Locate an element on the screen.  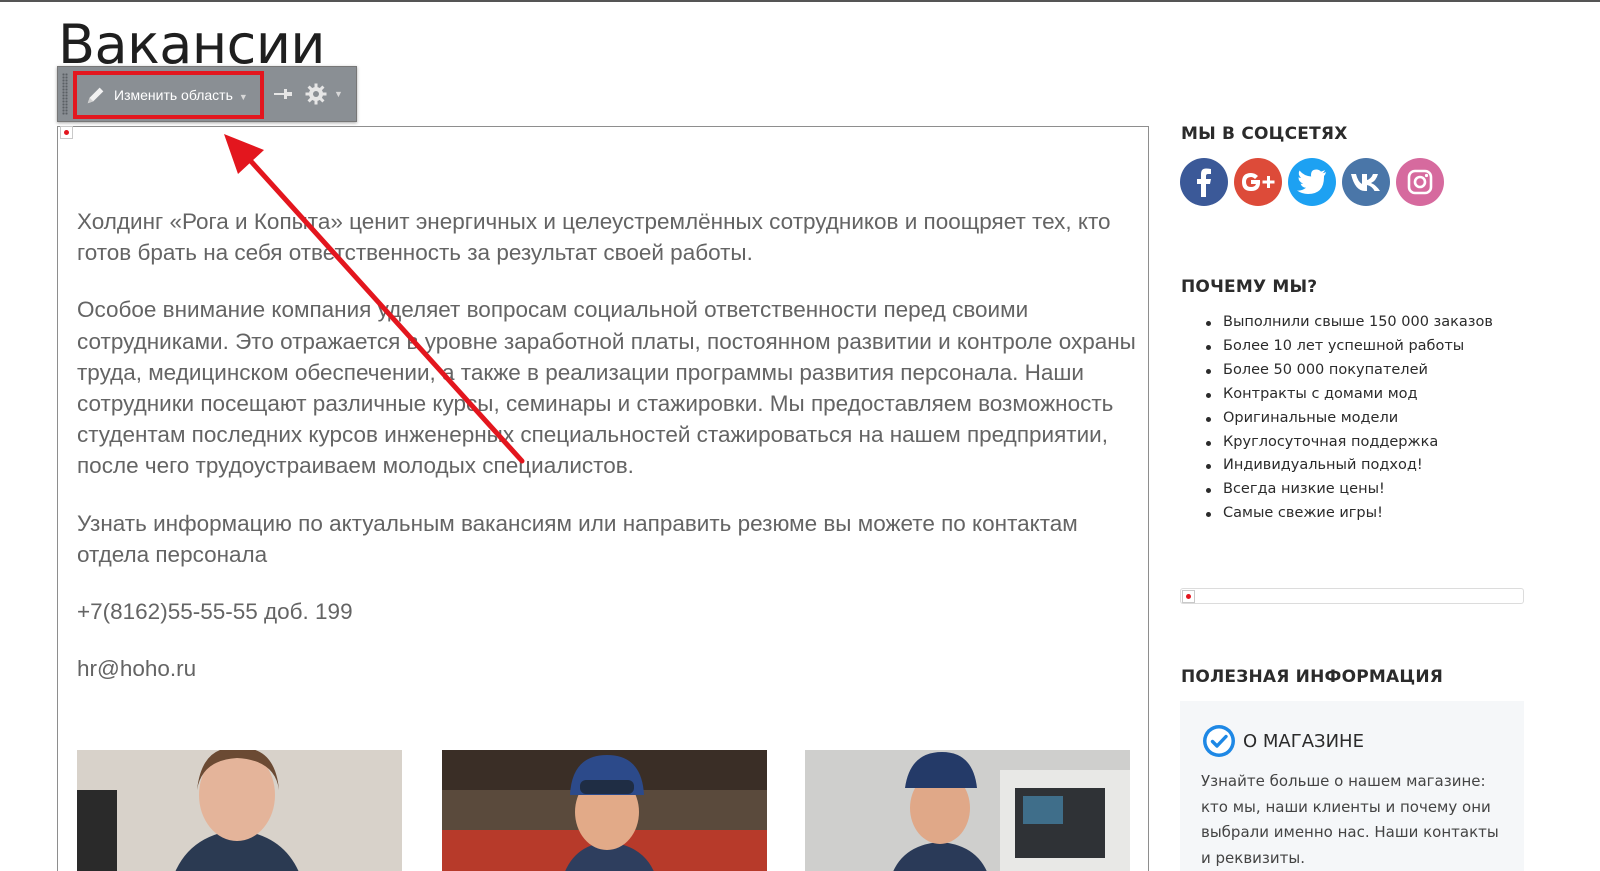
edit-area-button: Изменить область ▼ is located at coordinates (168, 95).